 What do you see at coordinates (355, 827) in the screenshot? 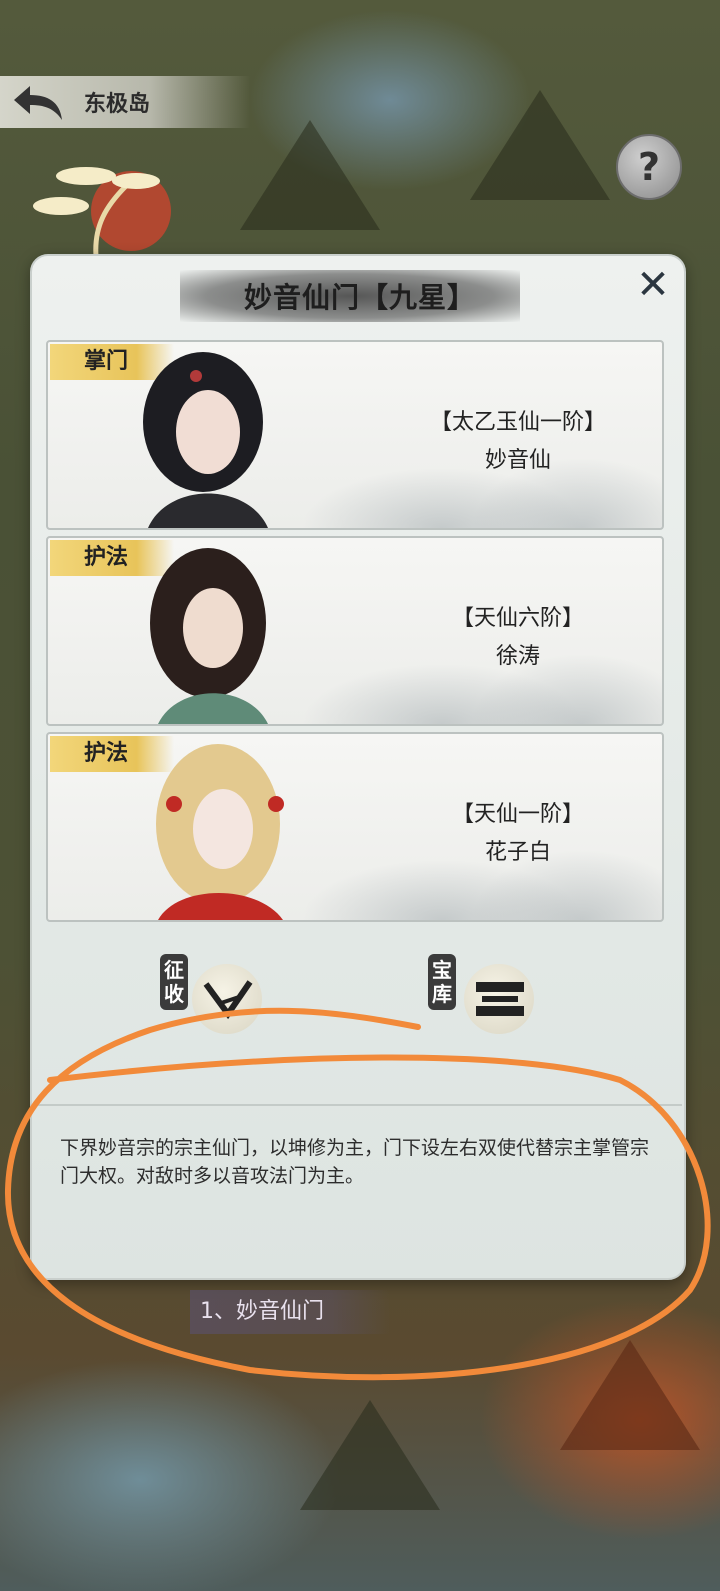
I see `member-card: 护法 【天仙一阶】 花子白` at bounding box center [355, 827].